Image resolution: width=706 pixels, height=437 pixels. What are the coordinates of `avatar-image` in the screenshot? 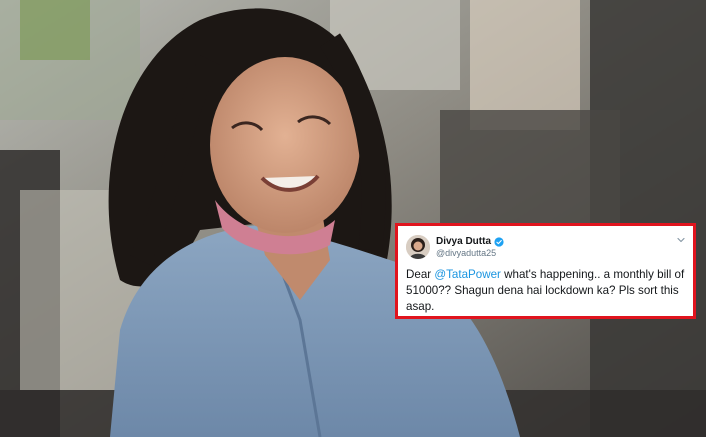 It's located at (418, 247).